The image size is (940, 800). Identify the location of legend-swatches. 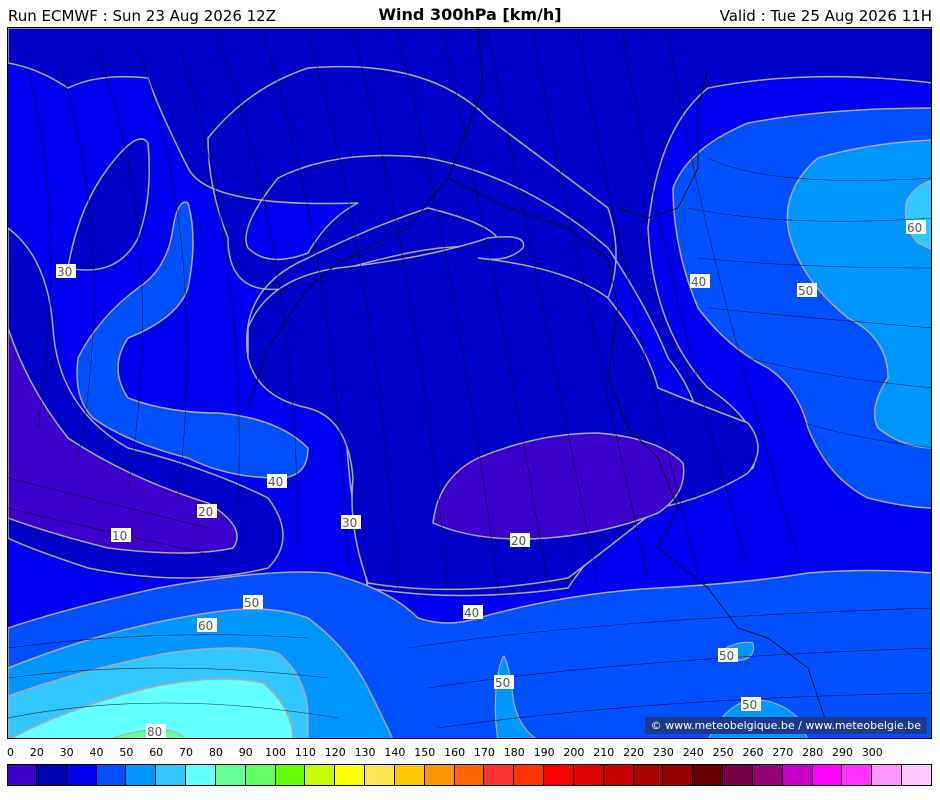
(469, 771).